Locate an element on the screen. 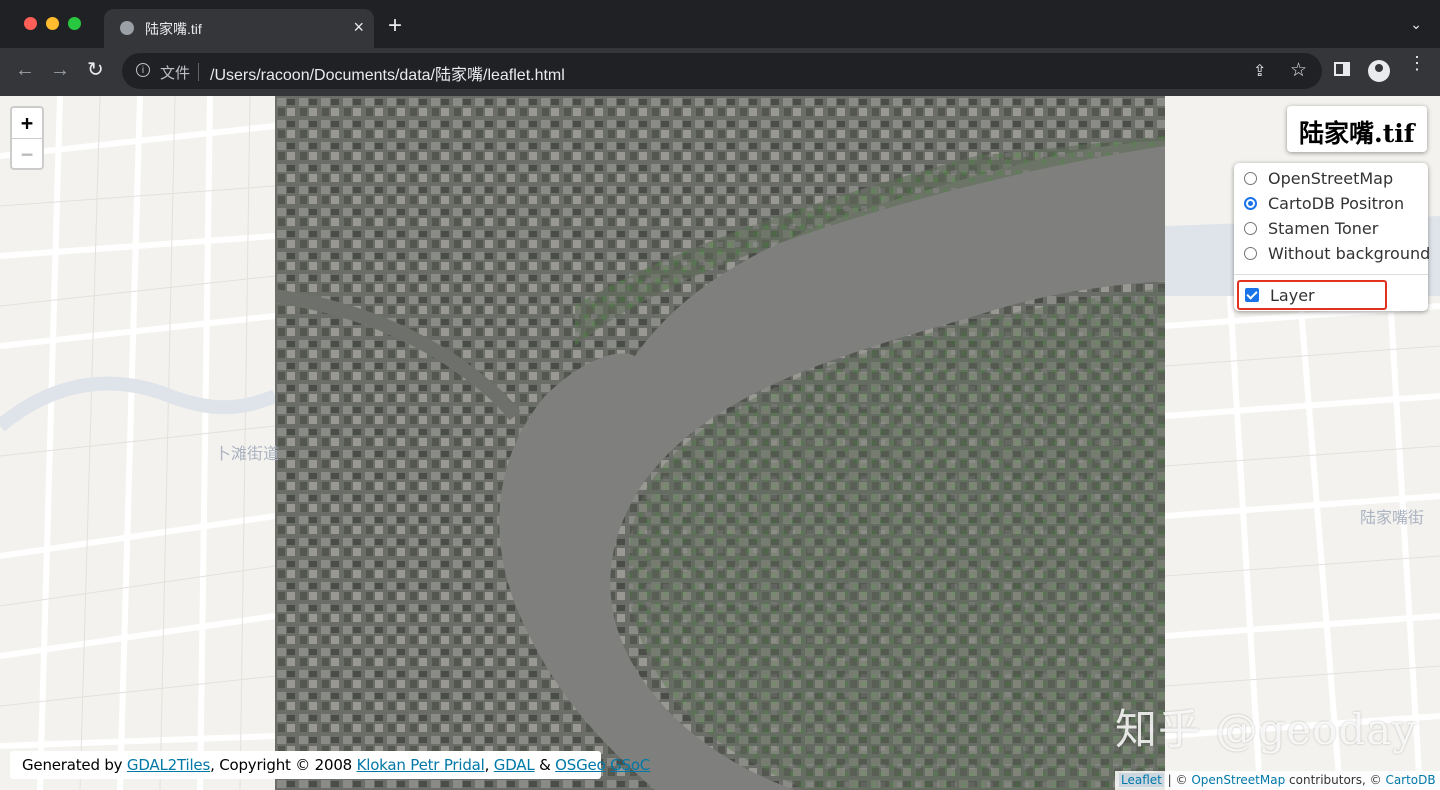 This screenshot has height=790, width=1440. share-icon: ⇪ is located at coordinates (1259, 71).